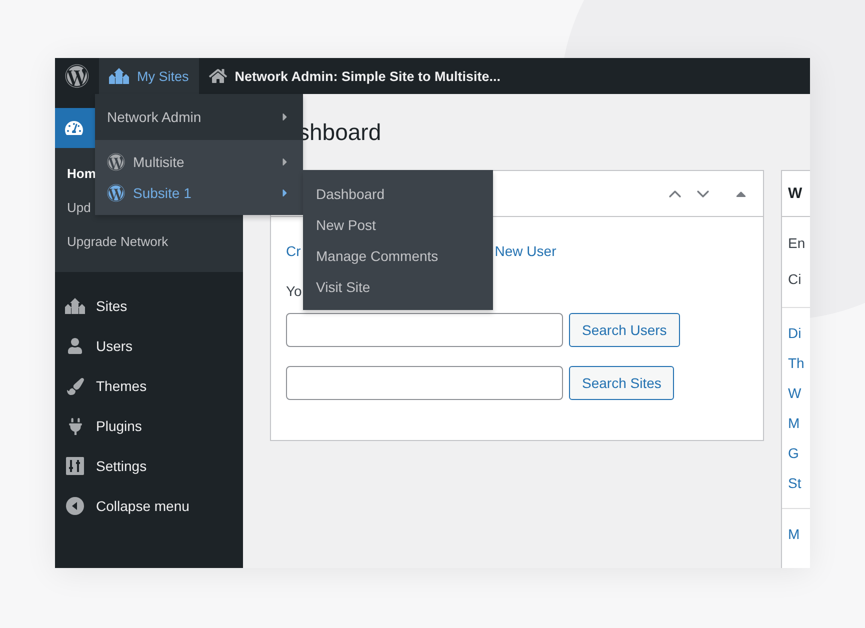  Describe the element at coordinates (398, 255) in the screenshot. I see `flyout-item: Manage Comments` at that location.